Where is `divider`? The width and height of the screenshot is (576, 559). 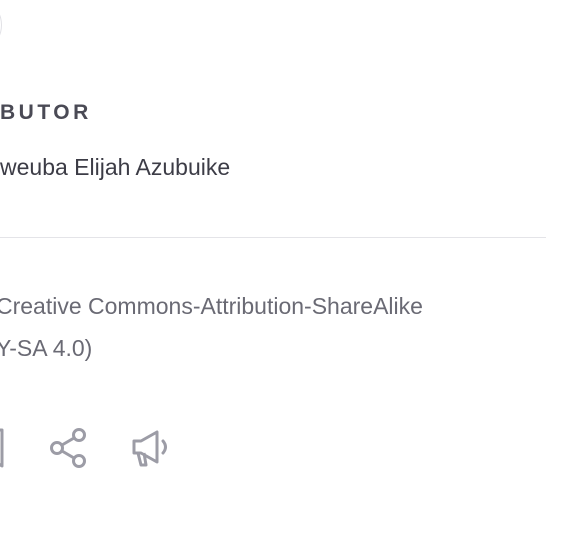
divider is located at coordinates (273, 237).